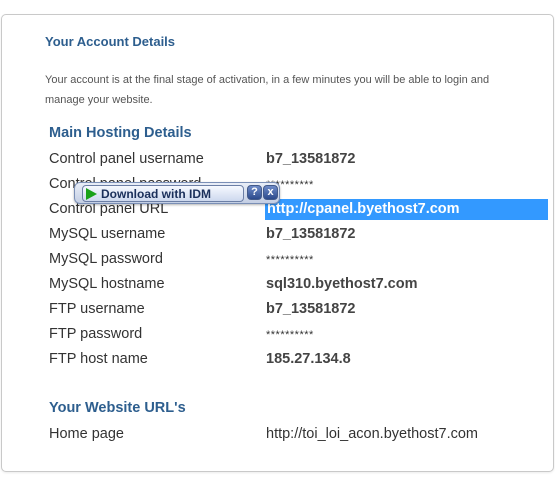 Image resolution: width=555 pixels, height=477 pixels. I want to click on detail-row-mysql-password: MySQL password **********, so click(299, 260).